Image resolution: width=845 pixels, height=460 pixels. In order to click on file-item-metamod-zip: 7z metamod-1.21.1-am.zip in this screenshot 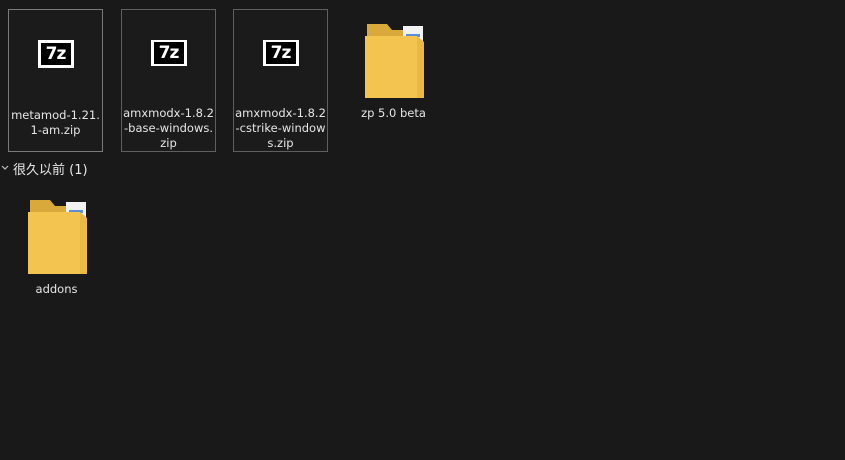, I will do `click(55, 80)`.